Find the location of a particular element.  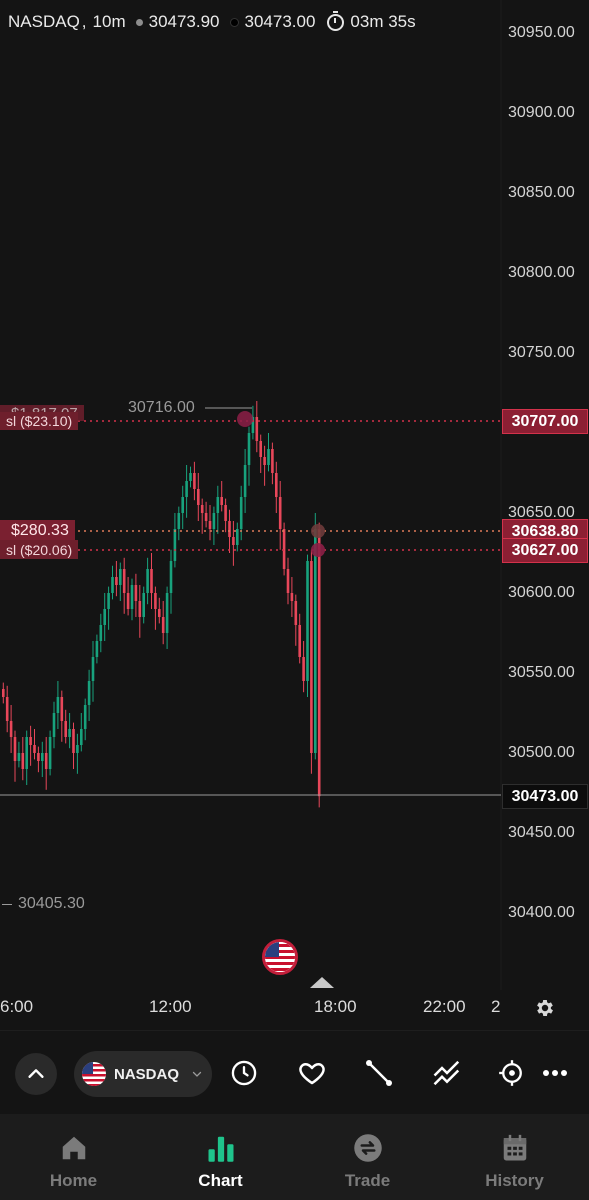

price-axis-label: 30800.00 is located at coordinates (541, 272).